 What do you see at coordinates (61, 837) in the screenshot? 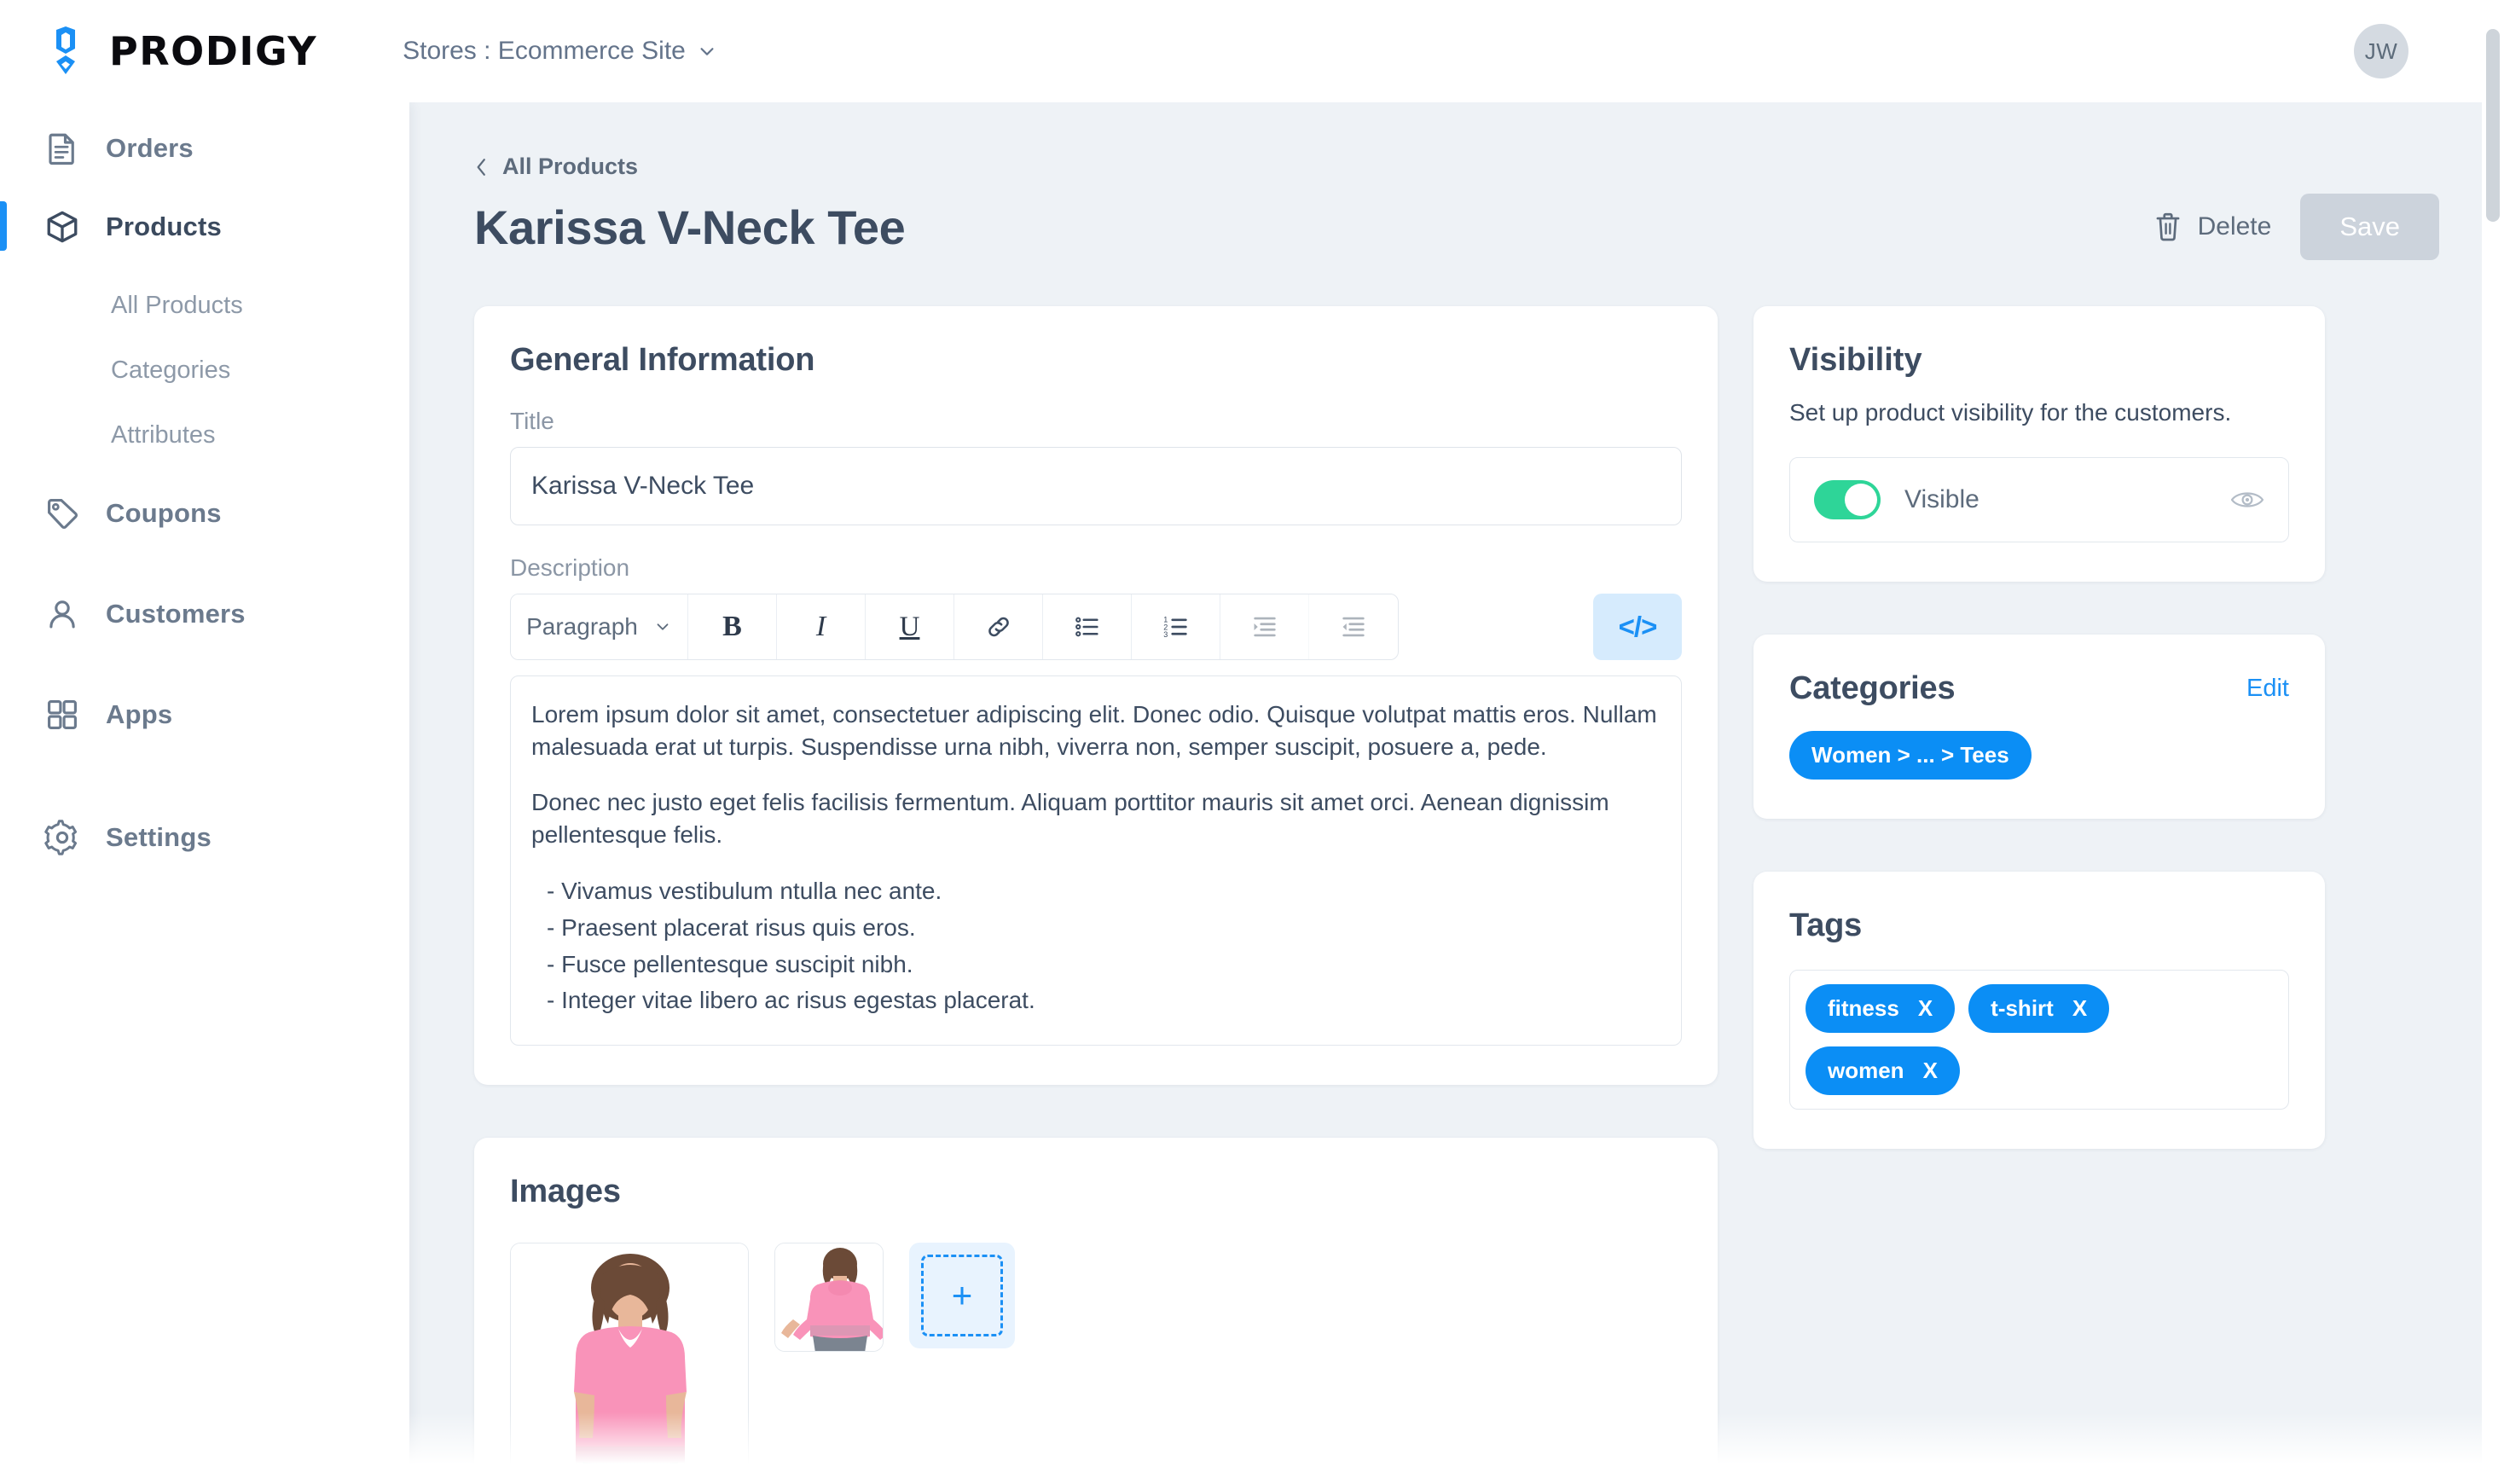
I see `gear-icon` at bounding box center [61, 837].